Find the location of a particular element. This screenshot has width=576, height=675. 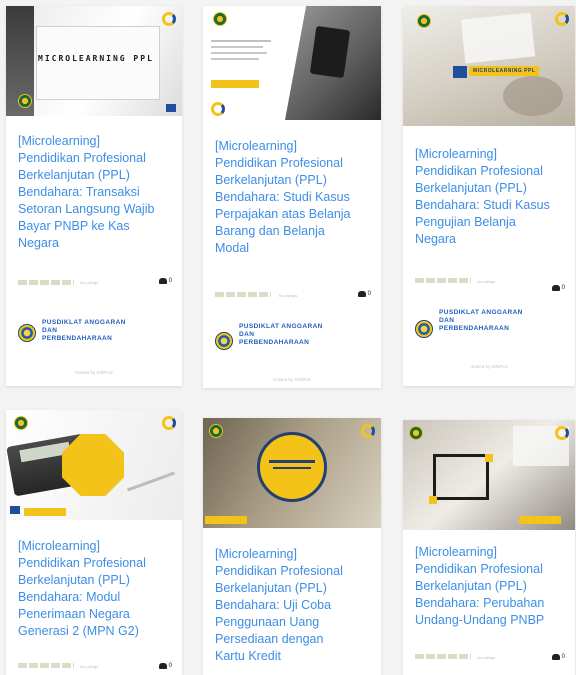

thumbnail-title: MICROLEARNING PPL is located at coordinates (96, 58).